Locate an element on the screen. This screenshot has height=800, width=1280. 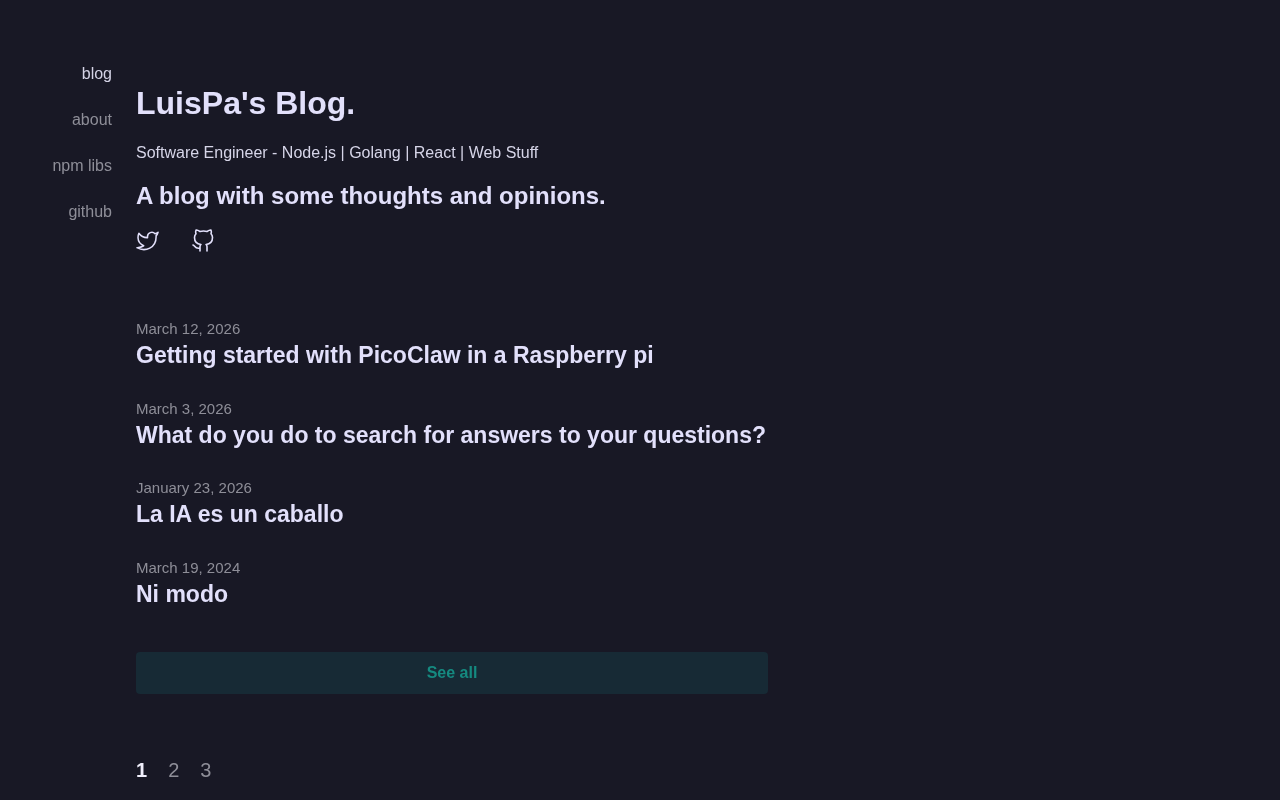
post-date: March 19, 2024 is located at coordinates (188, 567).